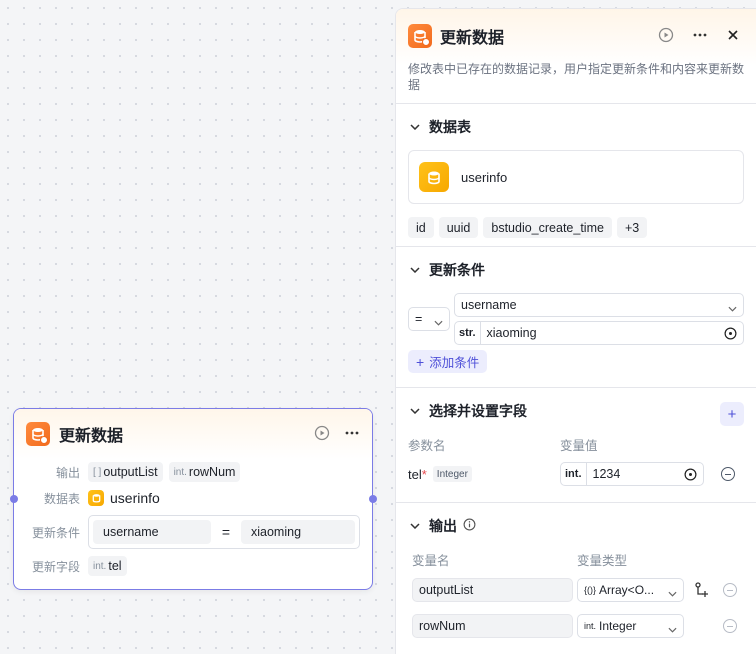  I want to click on table-section-title: 数据表, so click(450, 127).